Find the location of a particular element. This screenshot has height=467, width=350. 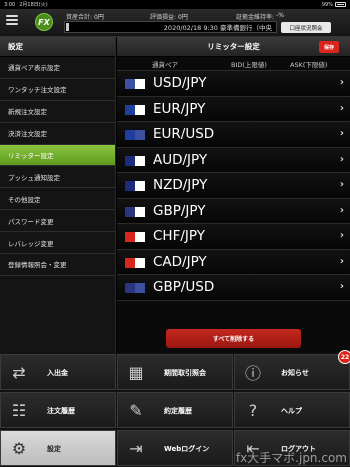

pair-row: CAD/JPY › is located at coordinates (233, 262).